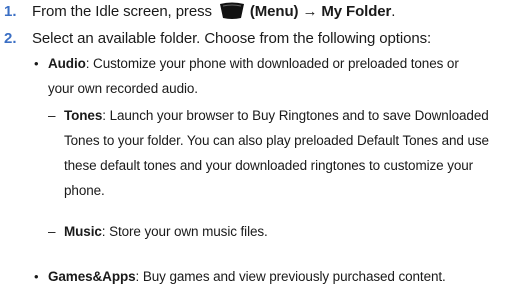 This screenshot has width=523, height=303. I want to click on option-desc: your own recorded audio., so click(123, 88).